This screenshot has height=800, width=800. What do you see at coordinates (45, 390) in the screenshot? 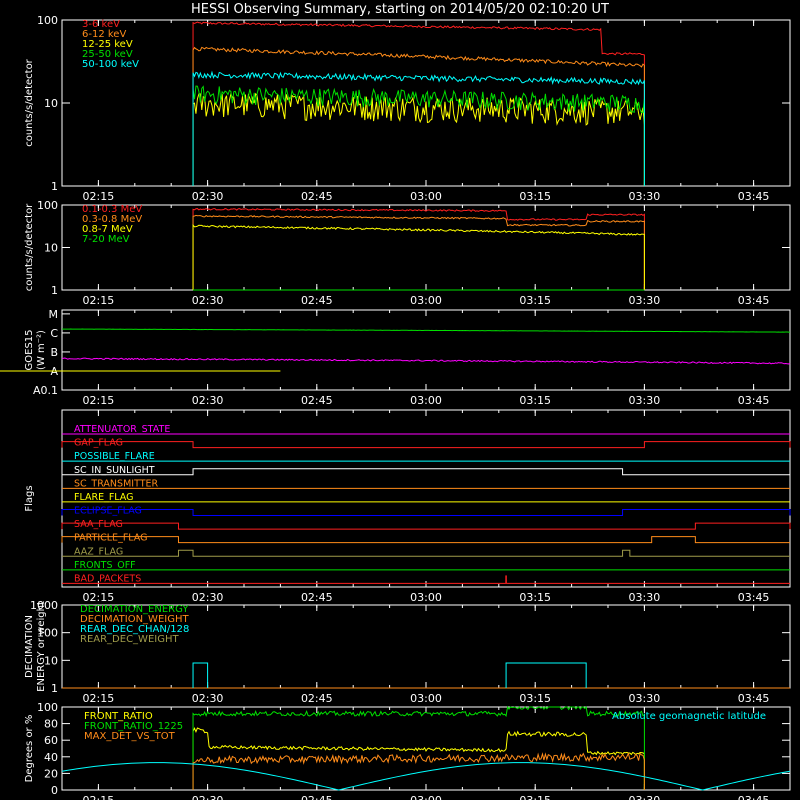
I see `y-tick-label: A0.1` at bounding box center [45, 390].